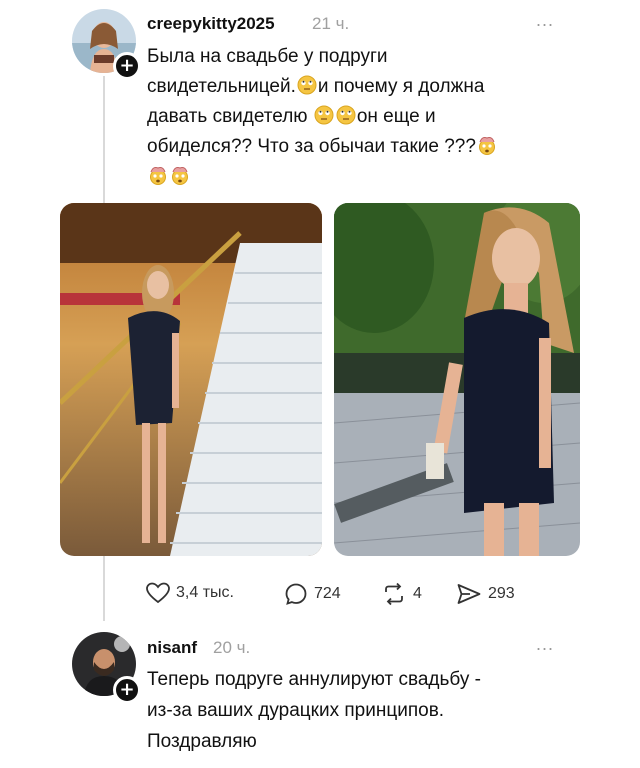 The height and width of the screenshot is (768, 640). Describe the element at coordinates (267, 56) in the screenshot. I see `post-text-line: Была на свадьбе у подруги` at that location.